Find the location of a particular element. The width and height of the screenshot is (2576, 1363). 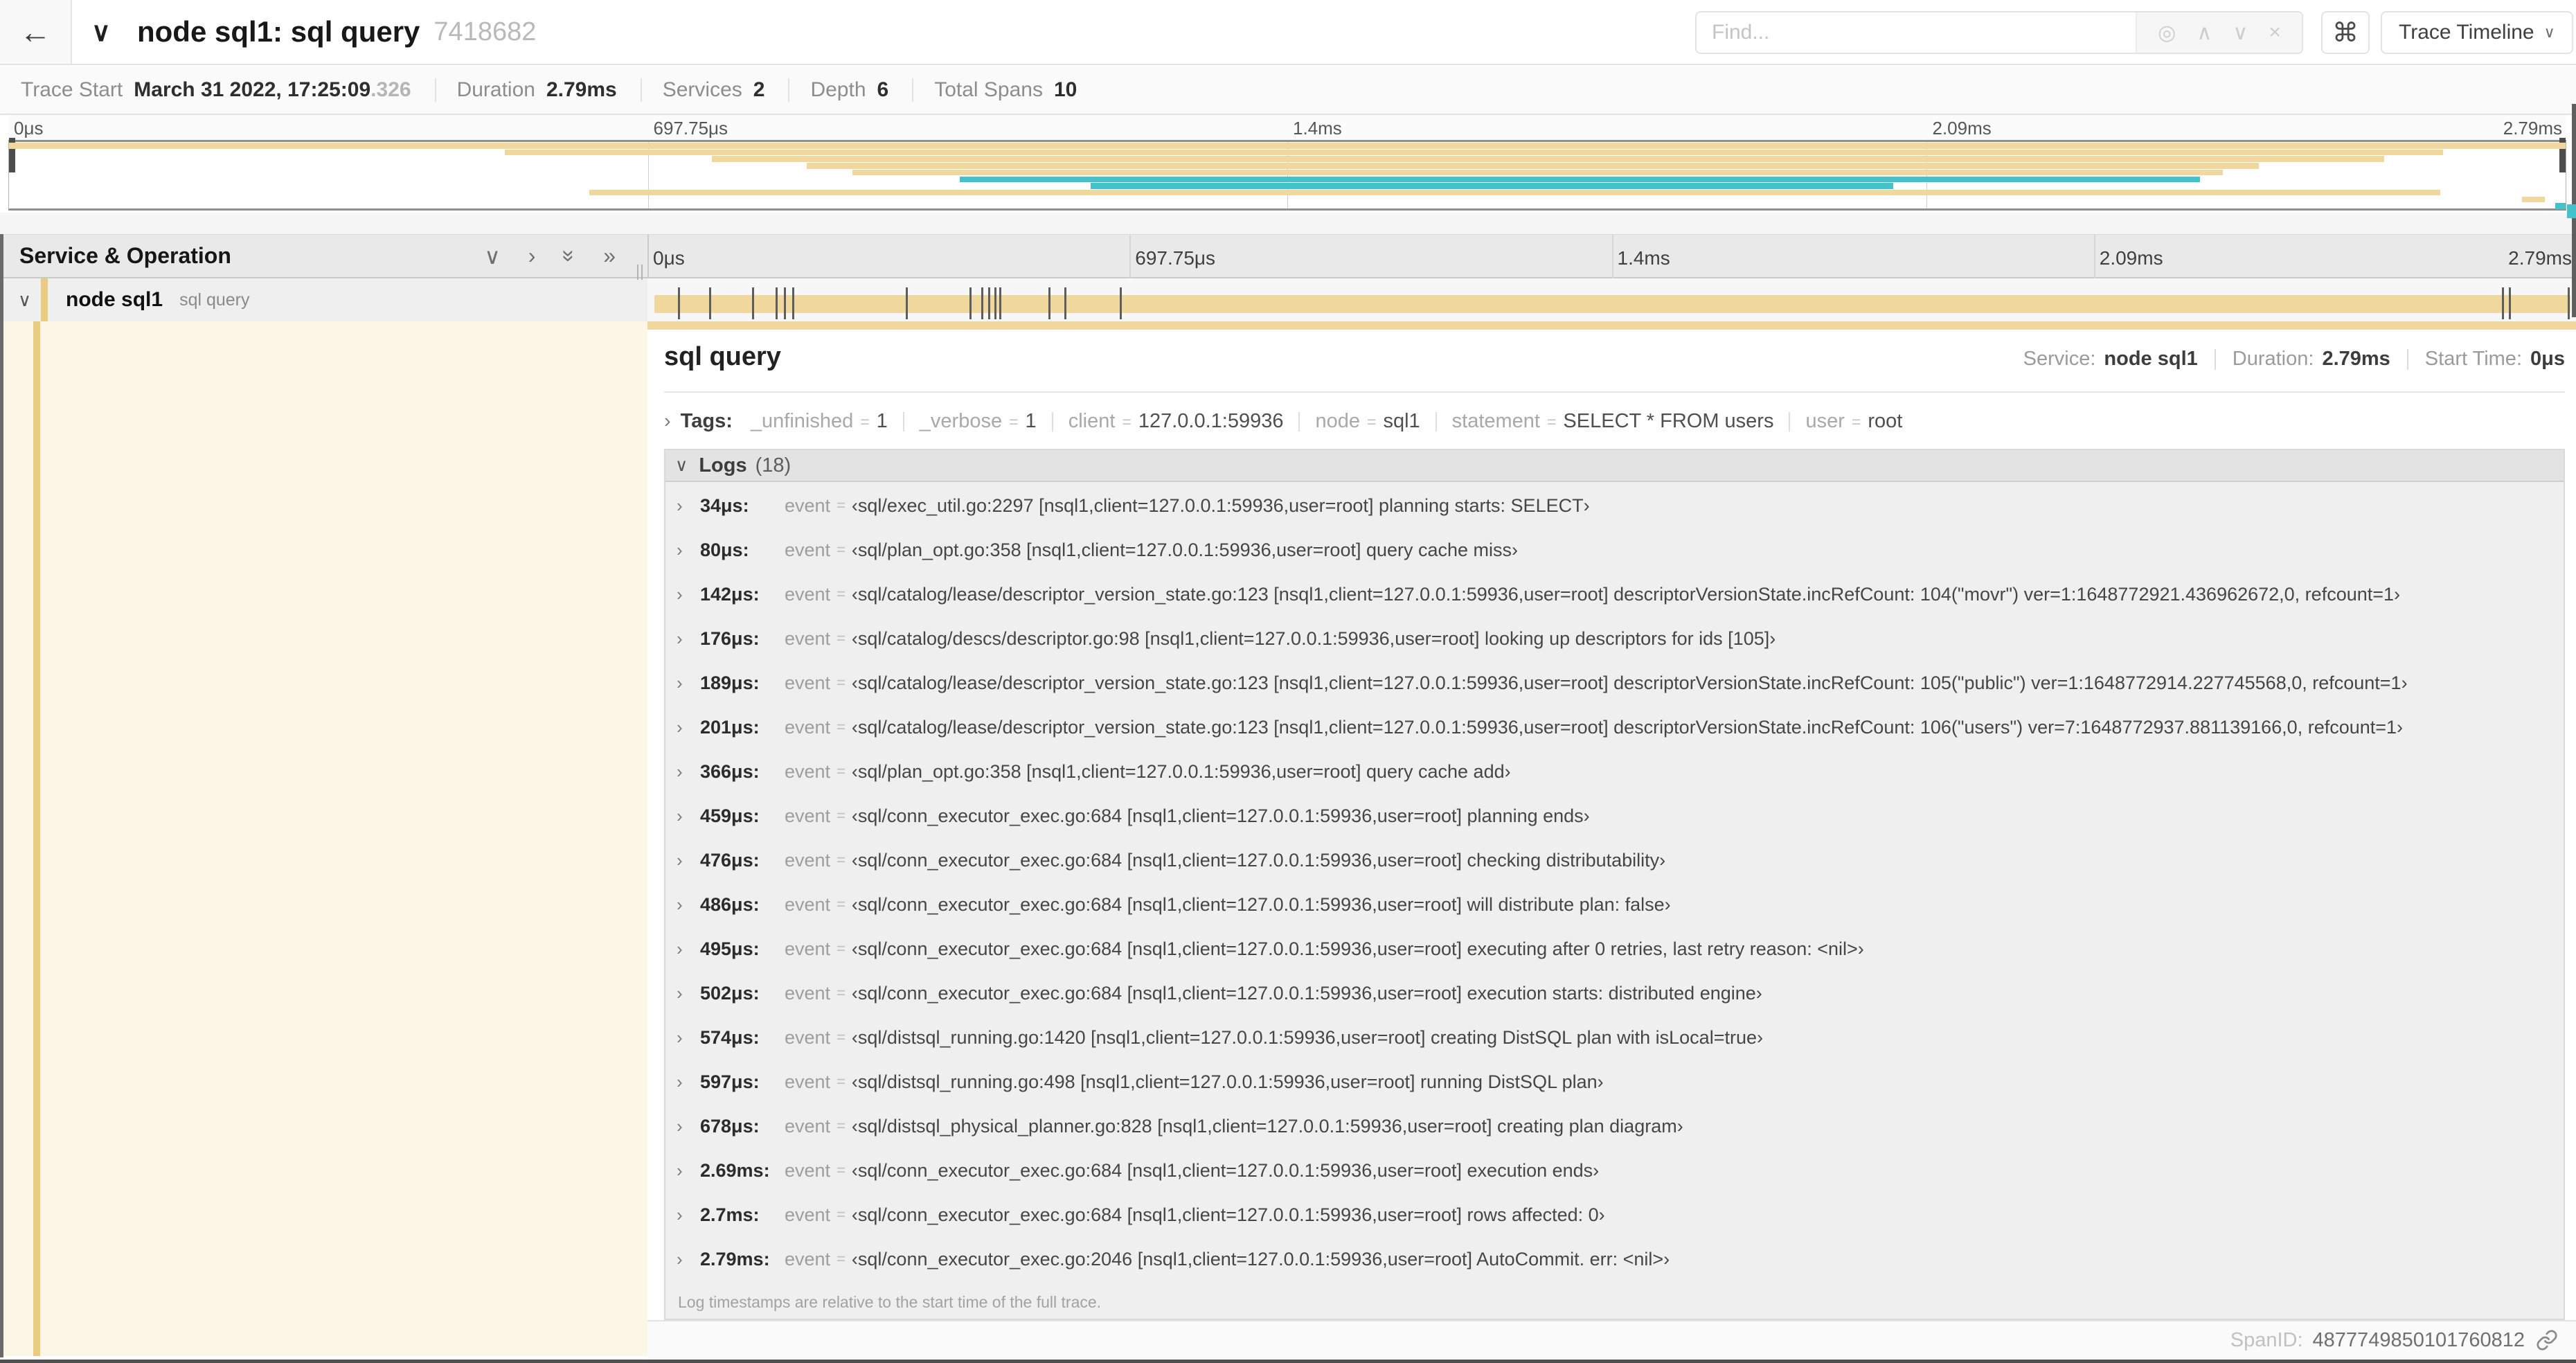

expand-all-icon: » is located at coordinates (609, 256).